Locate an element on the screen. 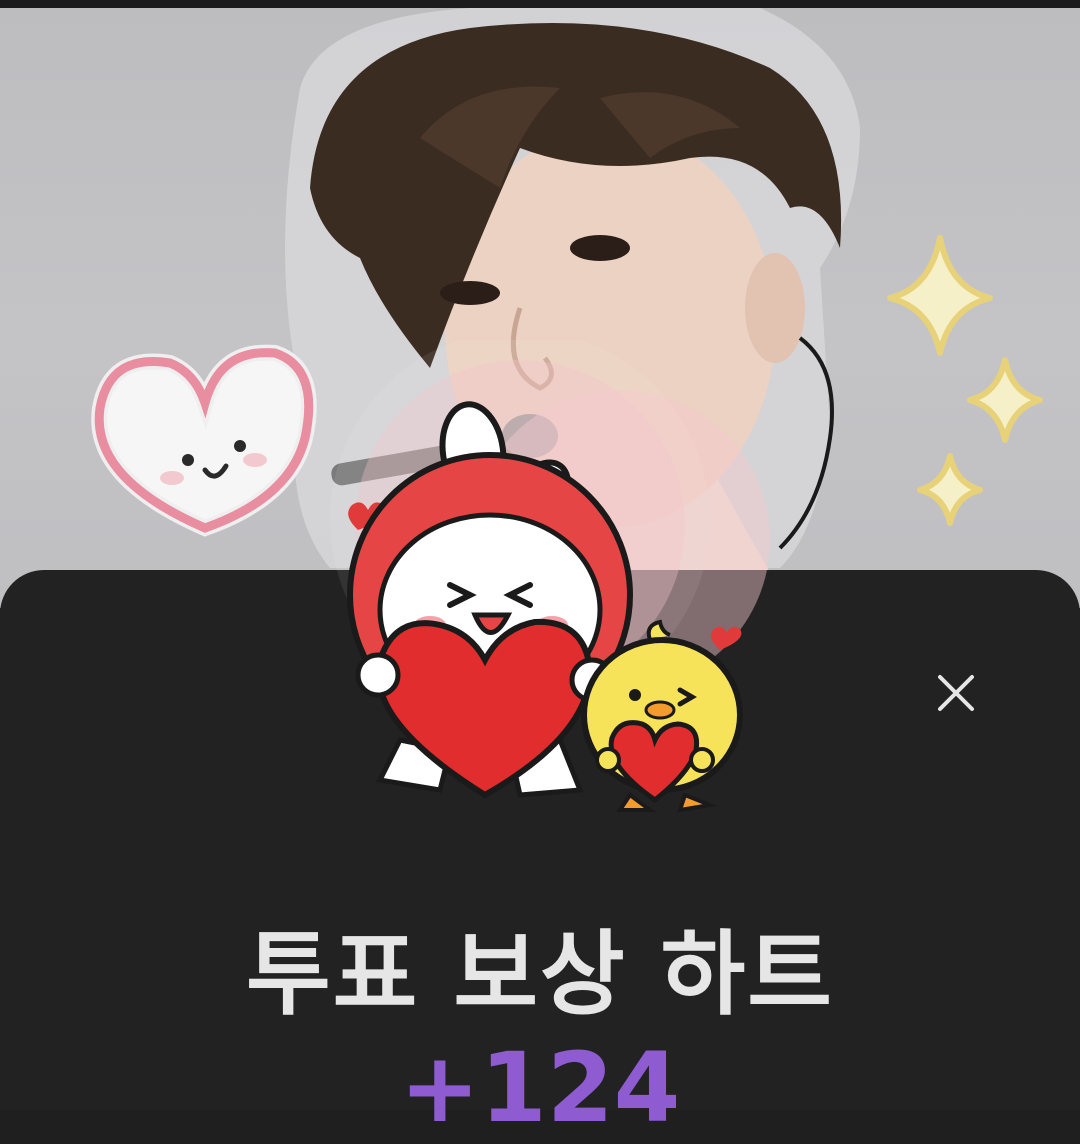 The height and width of the screenshot is (1144, 1080). close-icon is located at coordinates (956, 693).